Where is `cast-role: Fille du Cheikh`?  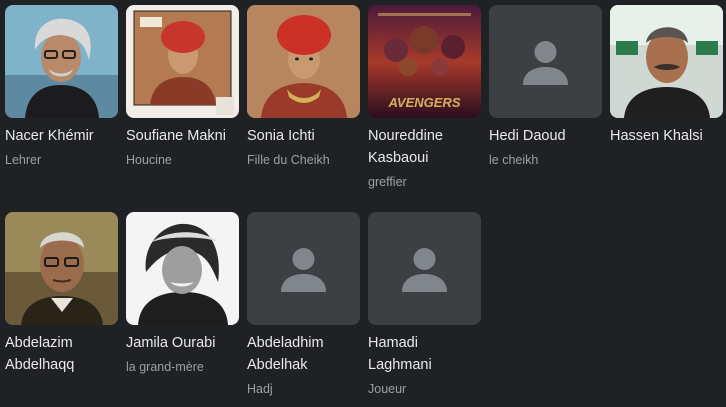 cast-role: Fille du Cheikh is located at coordinates (288, 160).